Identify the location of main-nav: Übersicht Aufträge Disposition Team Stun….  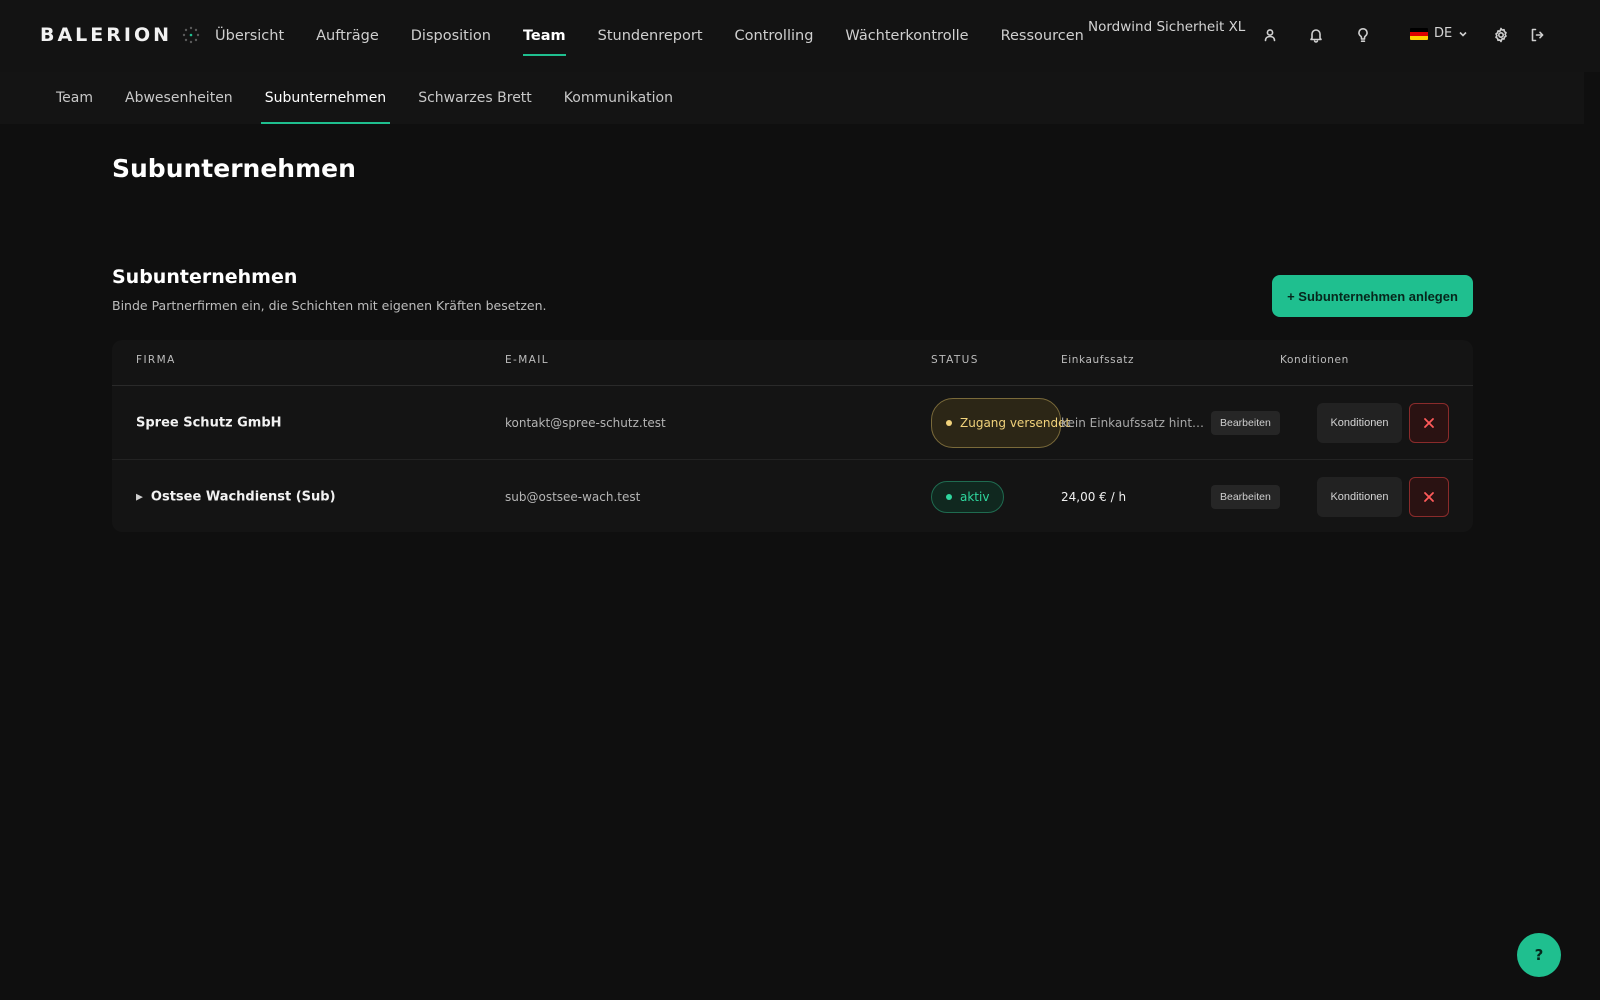
(649, 36).